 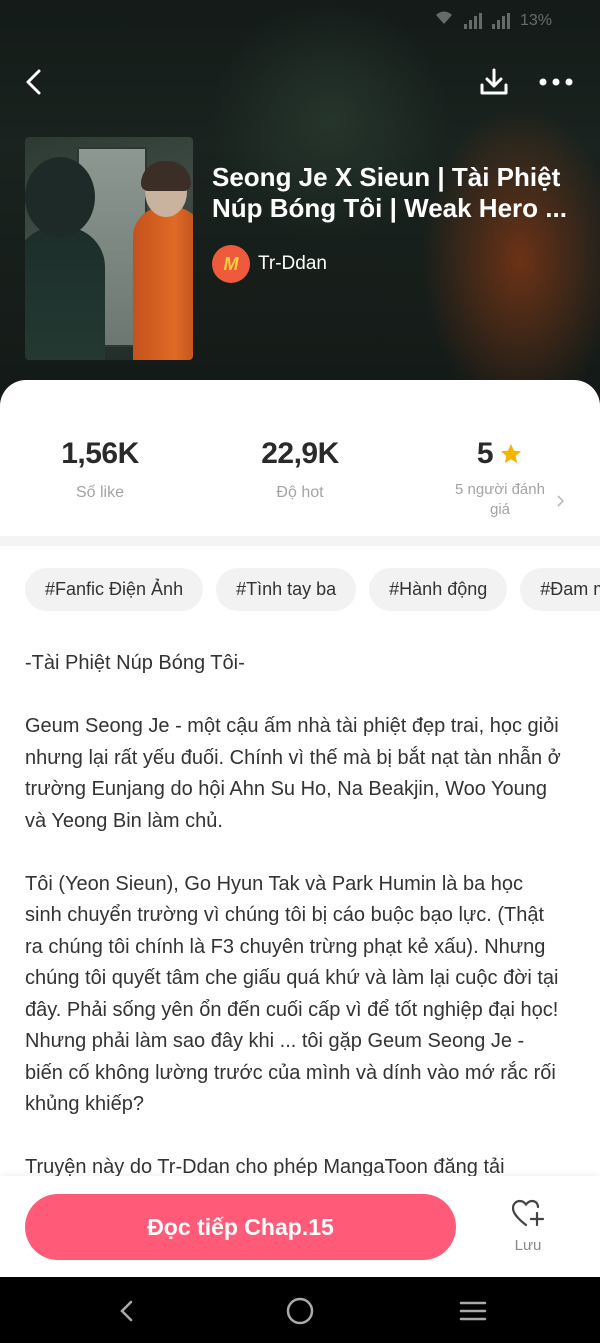 I want to click on hot-label: Độ hot, so click(x=300, y=492).